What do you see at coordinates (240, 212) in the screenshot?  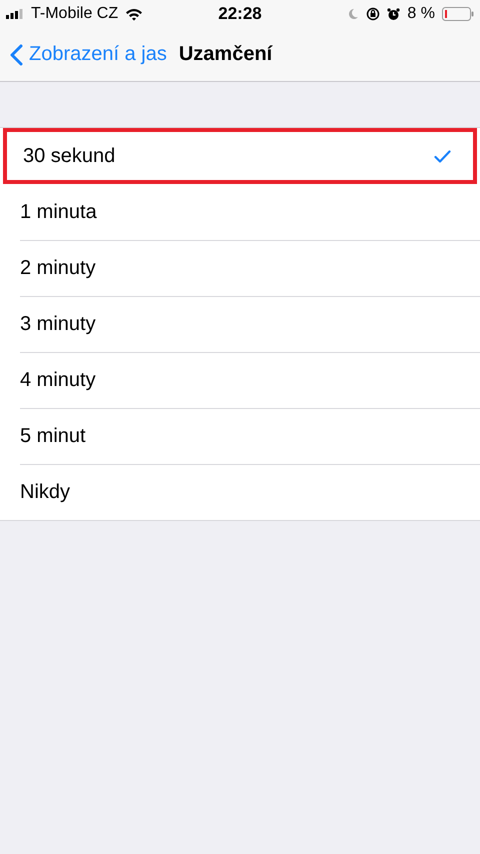 I see `option-row: 1 minuta` at bounding box center [240, 212].